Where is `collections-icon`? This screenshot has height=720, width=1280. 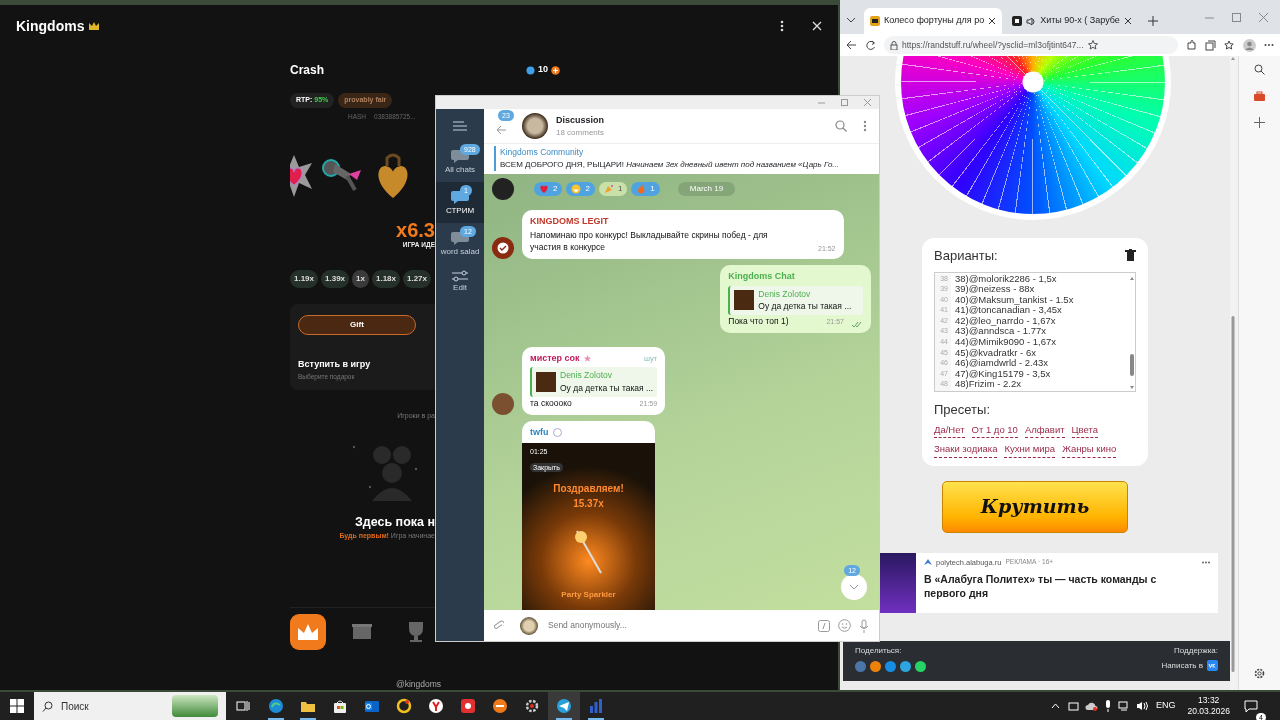 collections-icon is located at coordinates (1210, 45).